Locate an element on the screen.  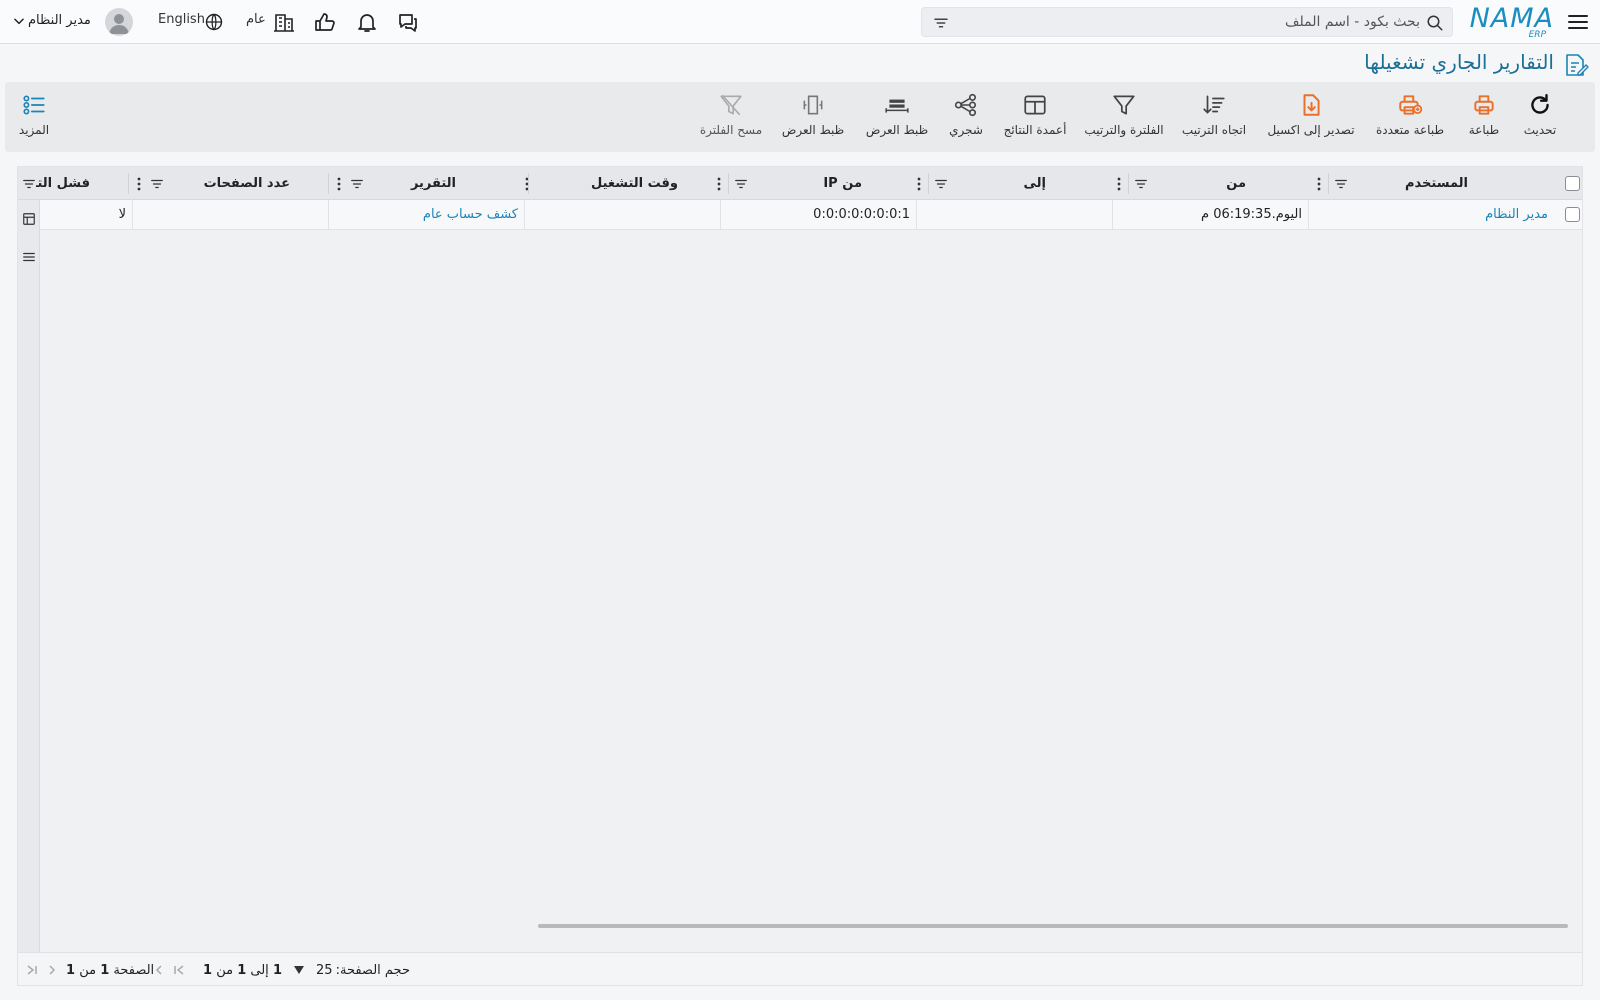
search-icon is located at coordinates (1435, 23).